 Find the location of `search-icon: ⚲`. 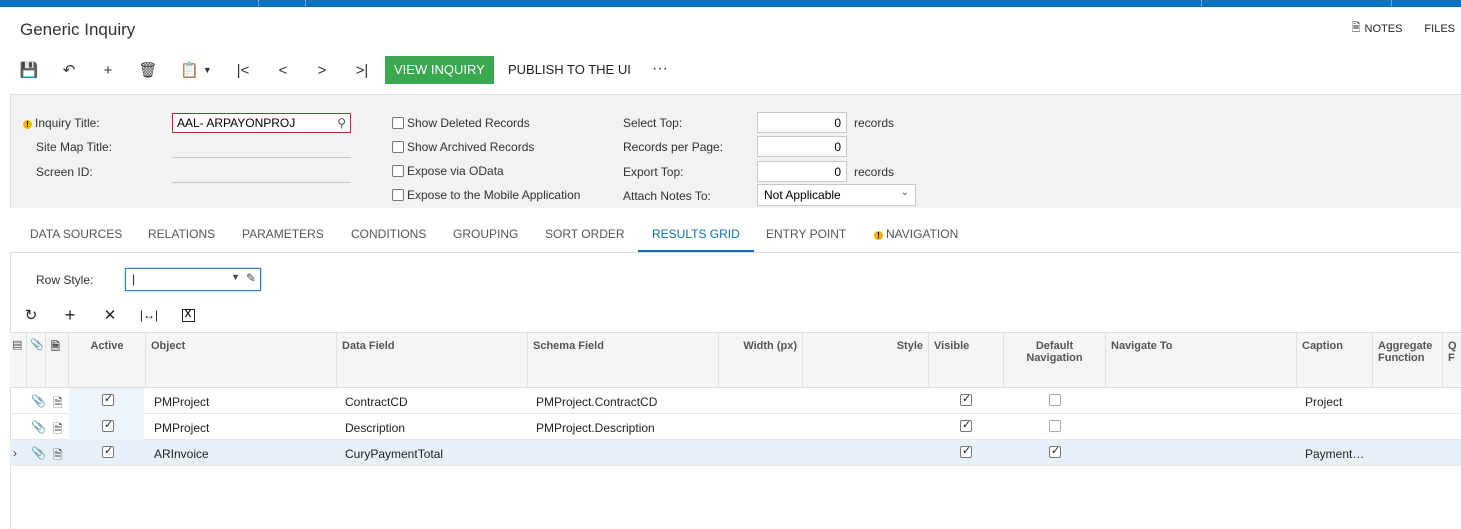

search-icon: ⚲ is located at coordinates (341, 123).